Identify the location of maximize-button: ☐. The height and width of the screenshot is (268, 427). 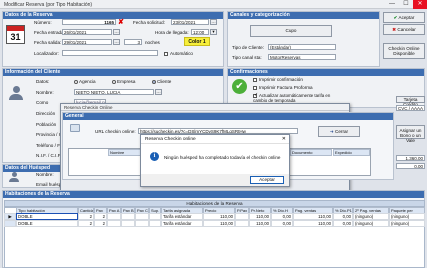
(406, 4).